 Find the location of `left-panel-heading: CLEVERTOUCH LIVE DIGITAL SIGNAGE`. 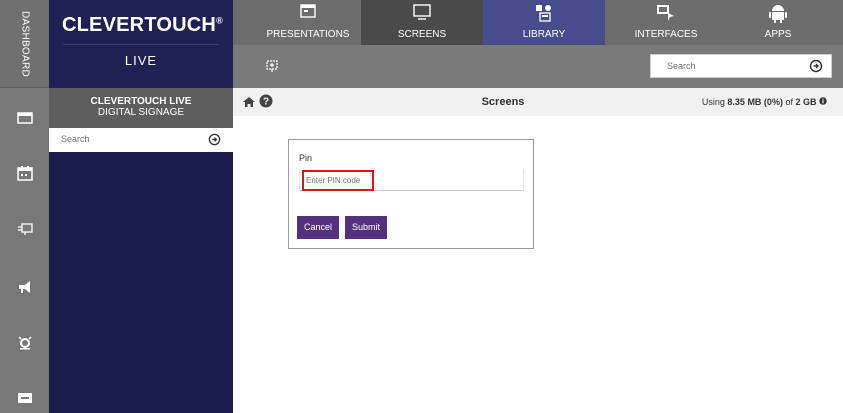

left-panel-heading: CLEVERTOUCH LIVE DIGITAL SIGNAGE is located at coordinates (141, 108).